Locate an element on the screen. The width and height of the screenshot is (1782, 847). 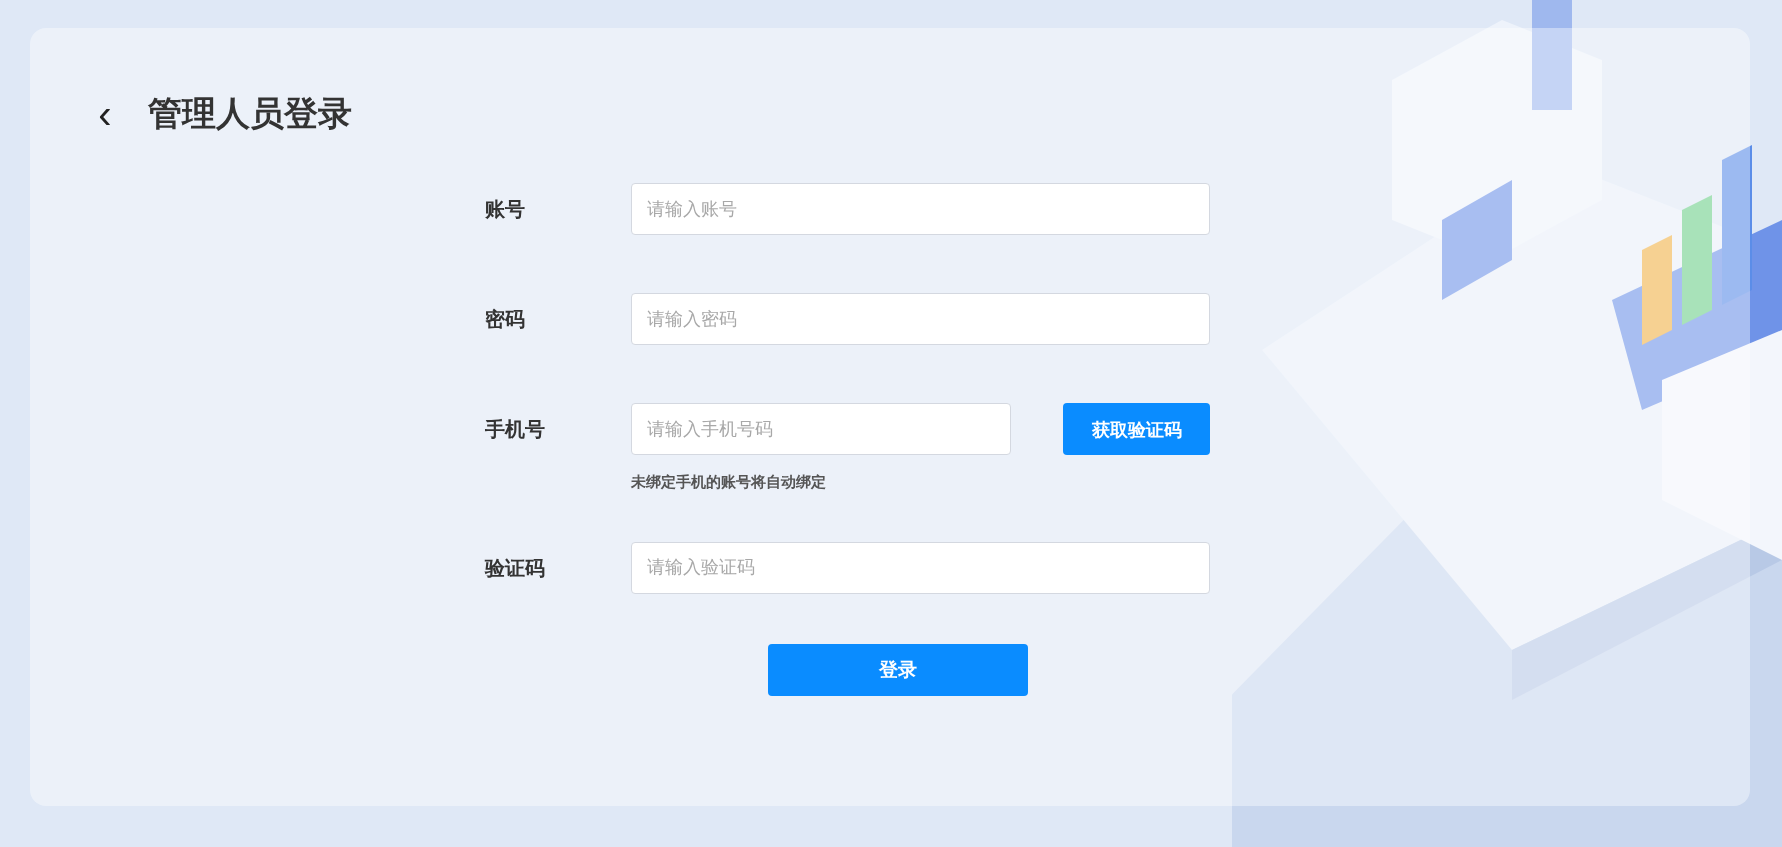
field-label: 账号 is located at coordinates (505, 209).